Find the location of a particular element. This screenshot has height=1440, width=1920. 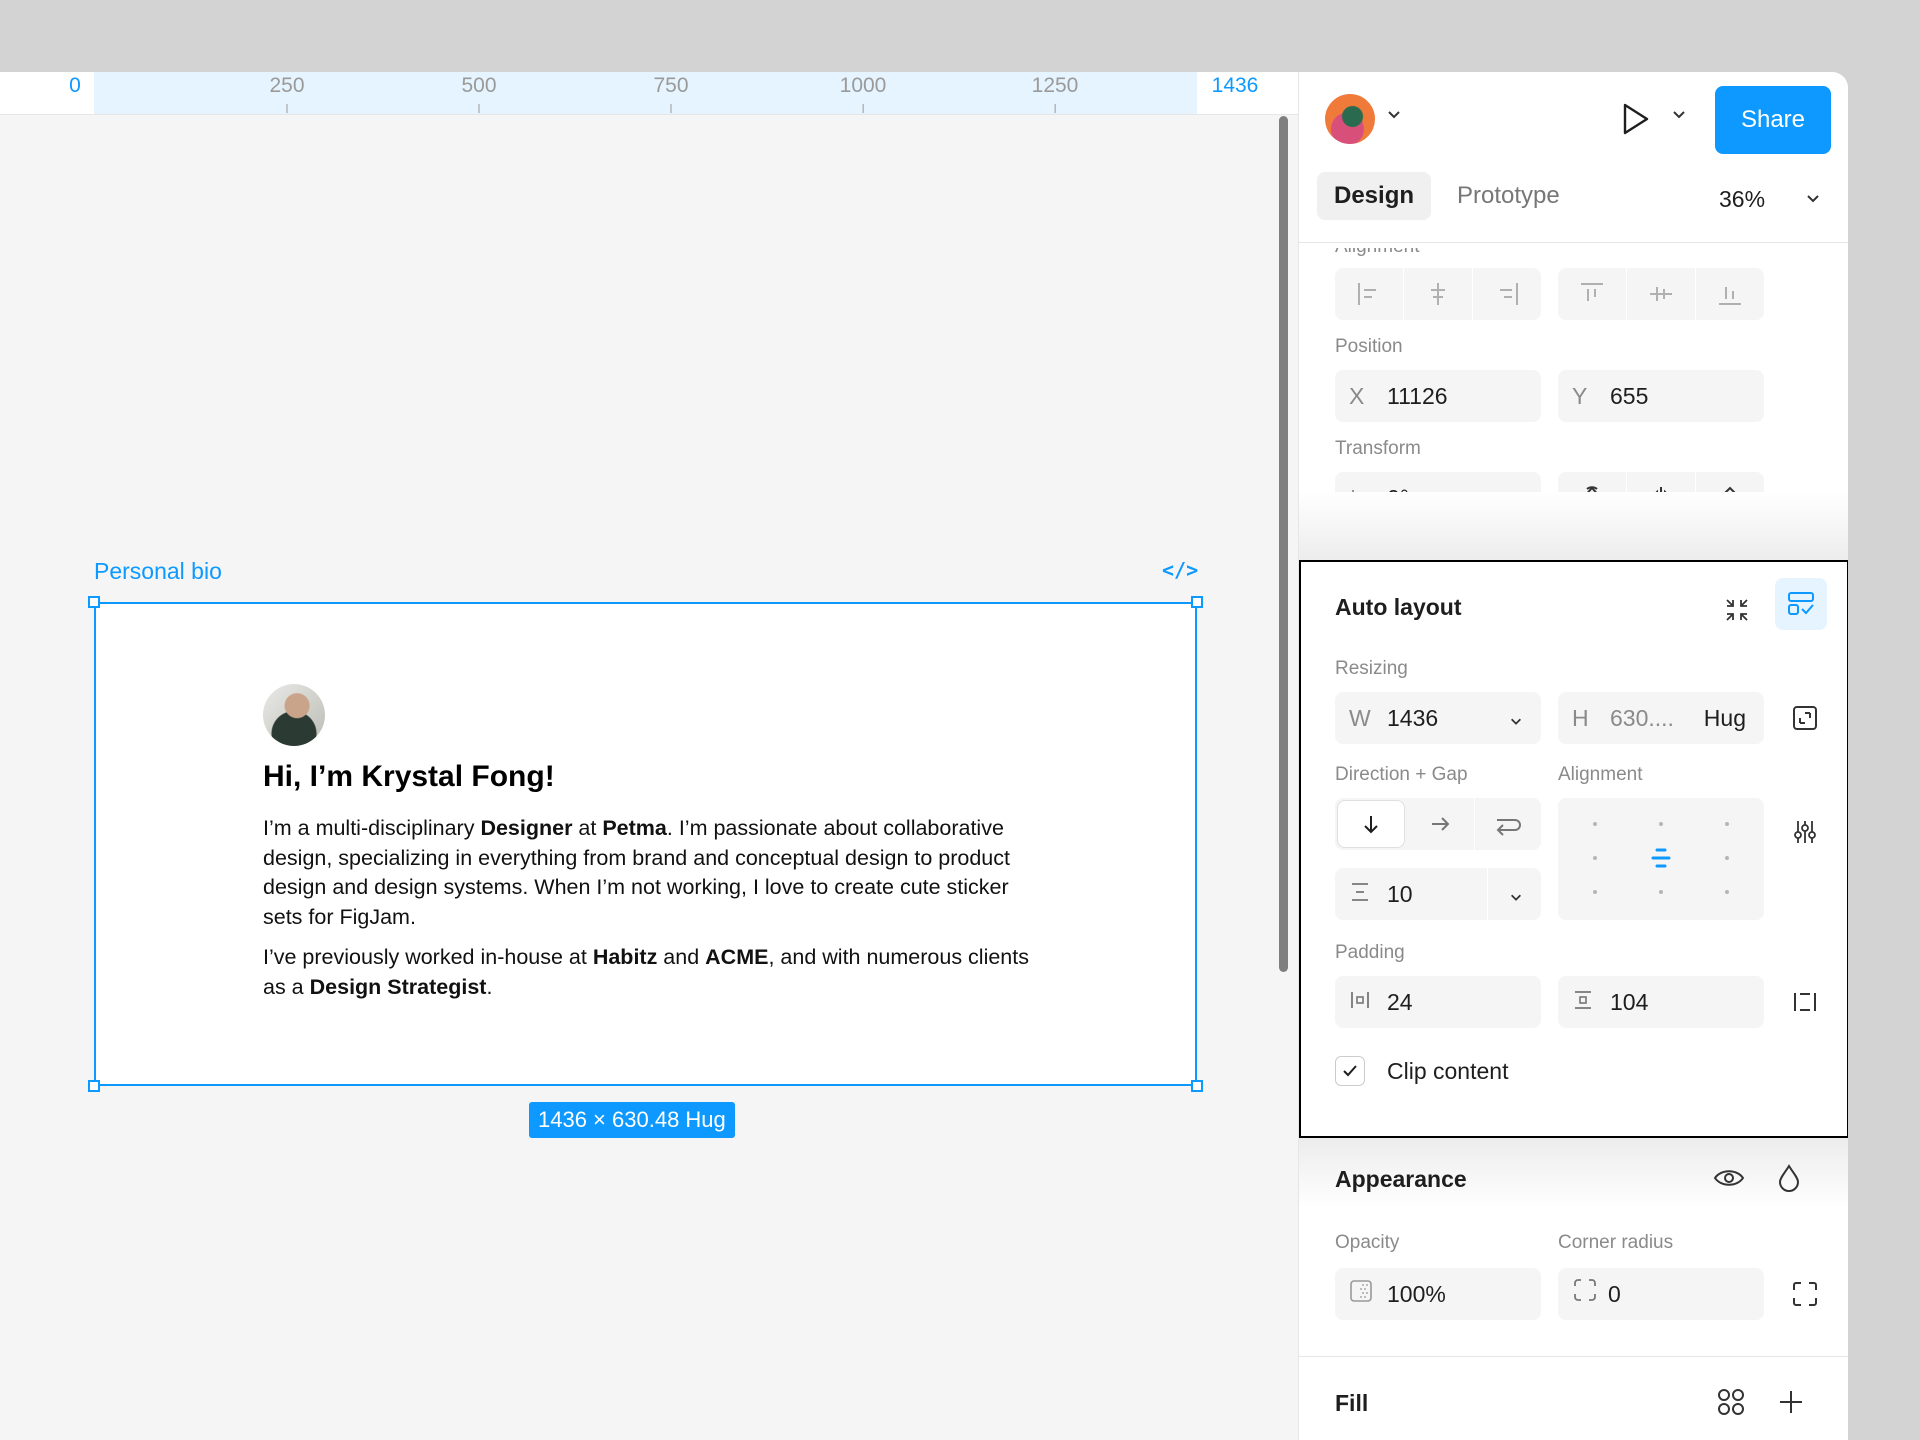

corner-radius-field: 0 is located at coordinates (1661, 1294).